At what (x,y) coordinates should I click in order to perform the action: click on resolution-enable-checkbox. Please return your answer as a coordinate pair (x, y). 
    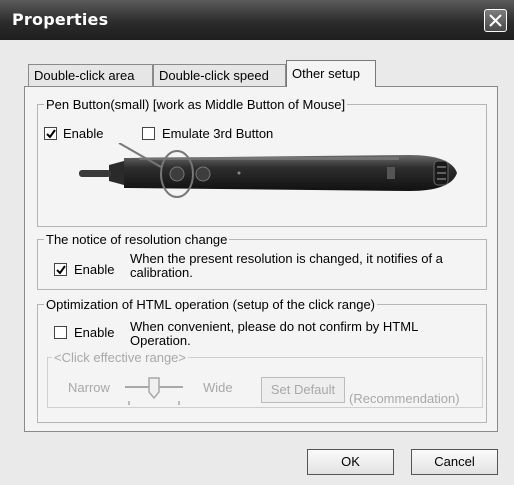
    Looking at the image, I should click on (60, 269).